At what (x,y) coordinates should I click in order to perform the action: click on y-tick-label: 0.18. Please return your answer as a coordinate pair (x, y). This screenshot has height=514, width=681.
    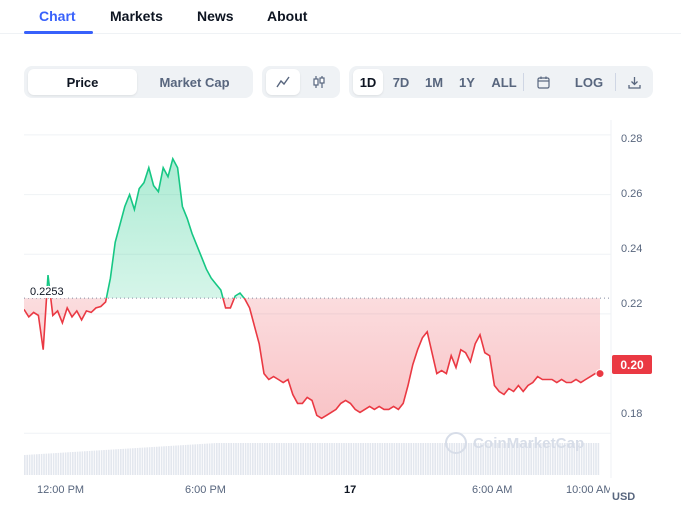
    Looking at the image, I should click on (632, 414).